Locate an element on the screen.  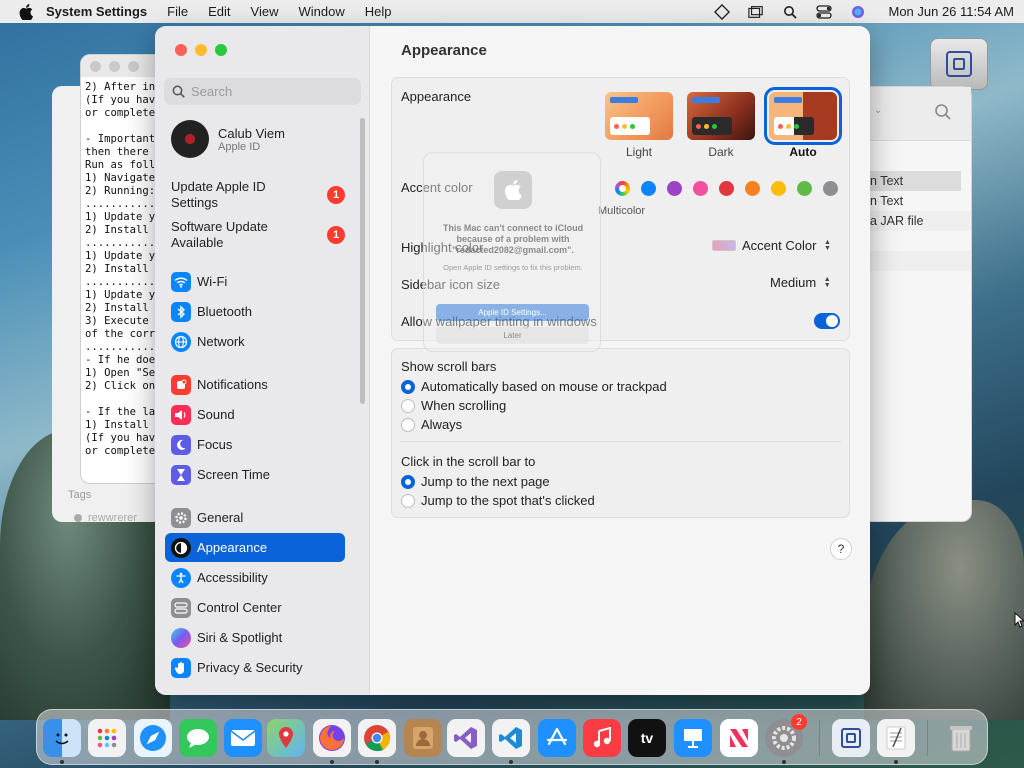
theme-dark-thumbnail is located at coordinates (721, 116).